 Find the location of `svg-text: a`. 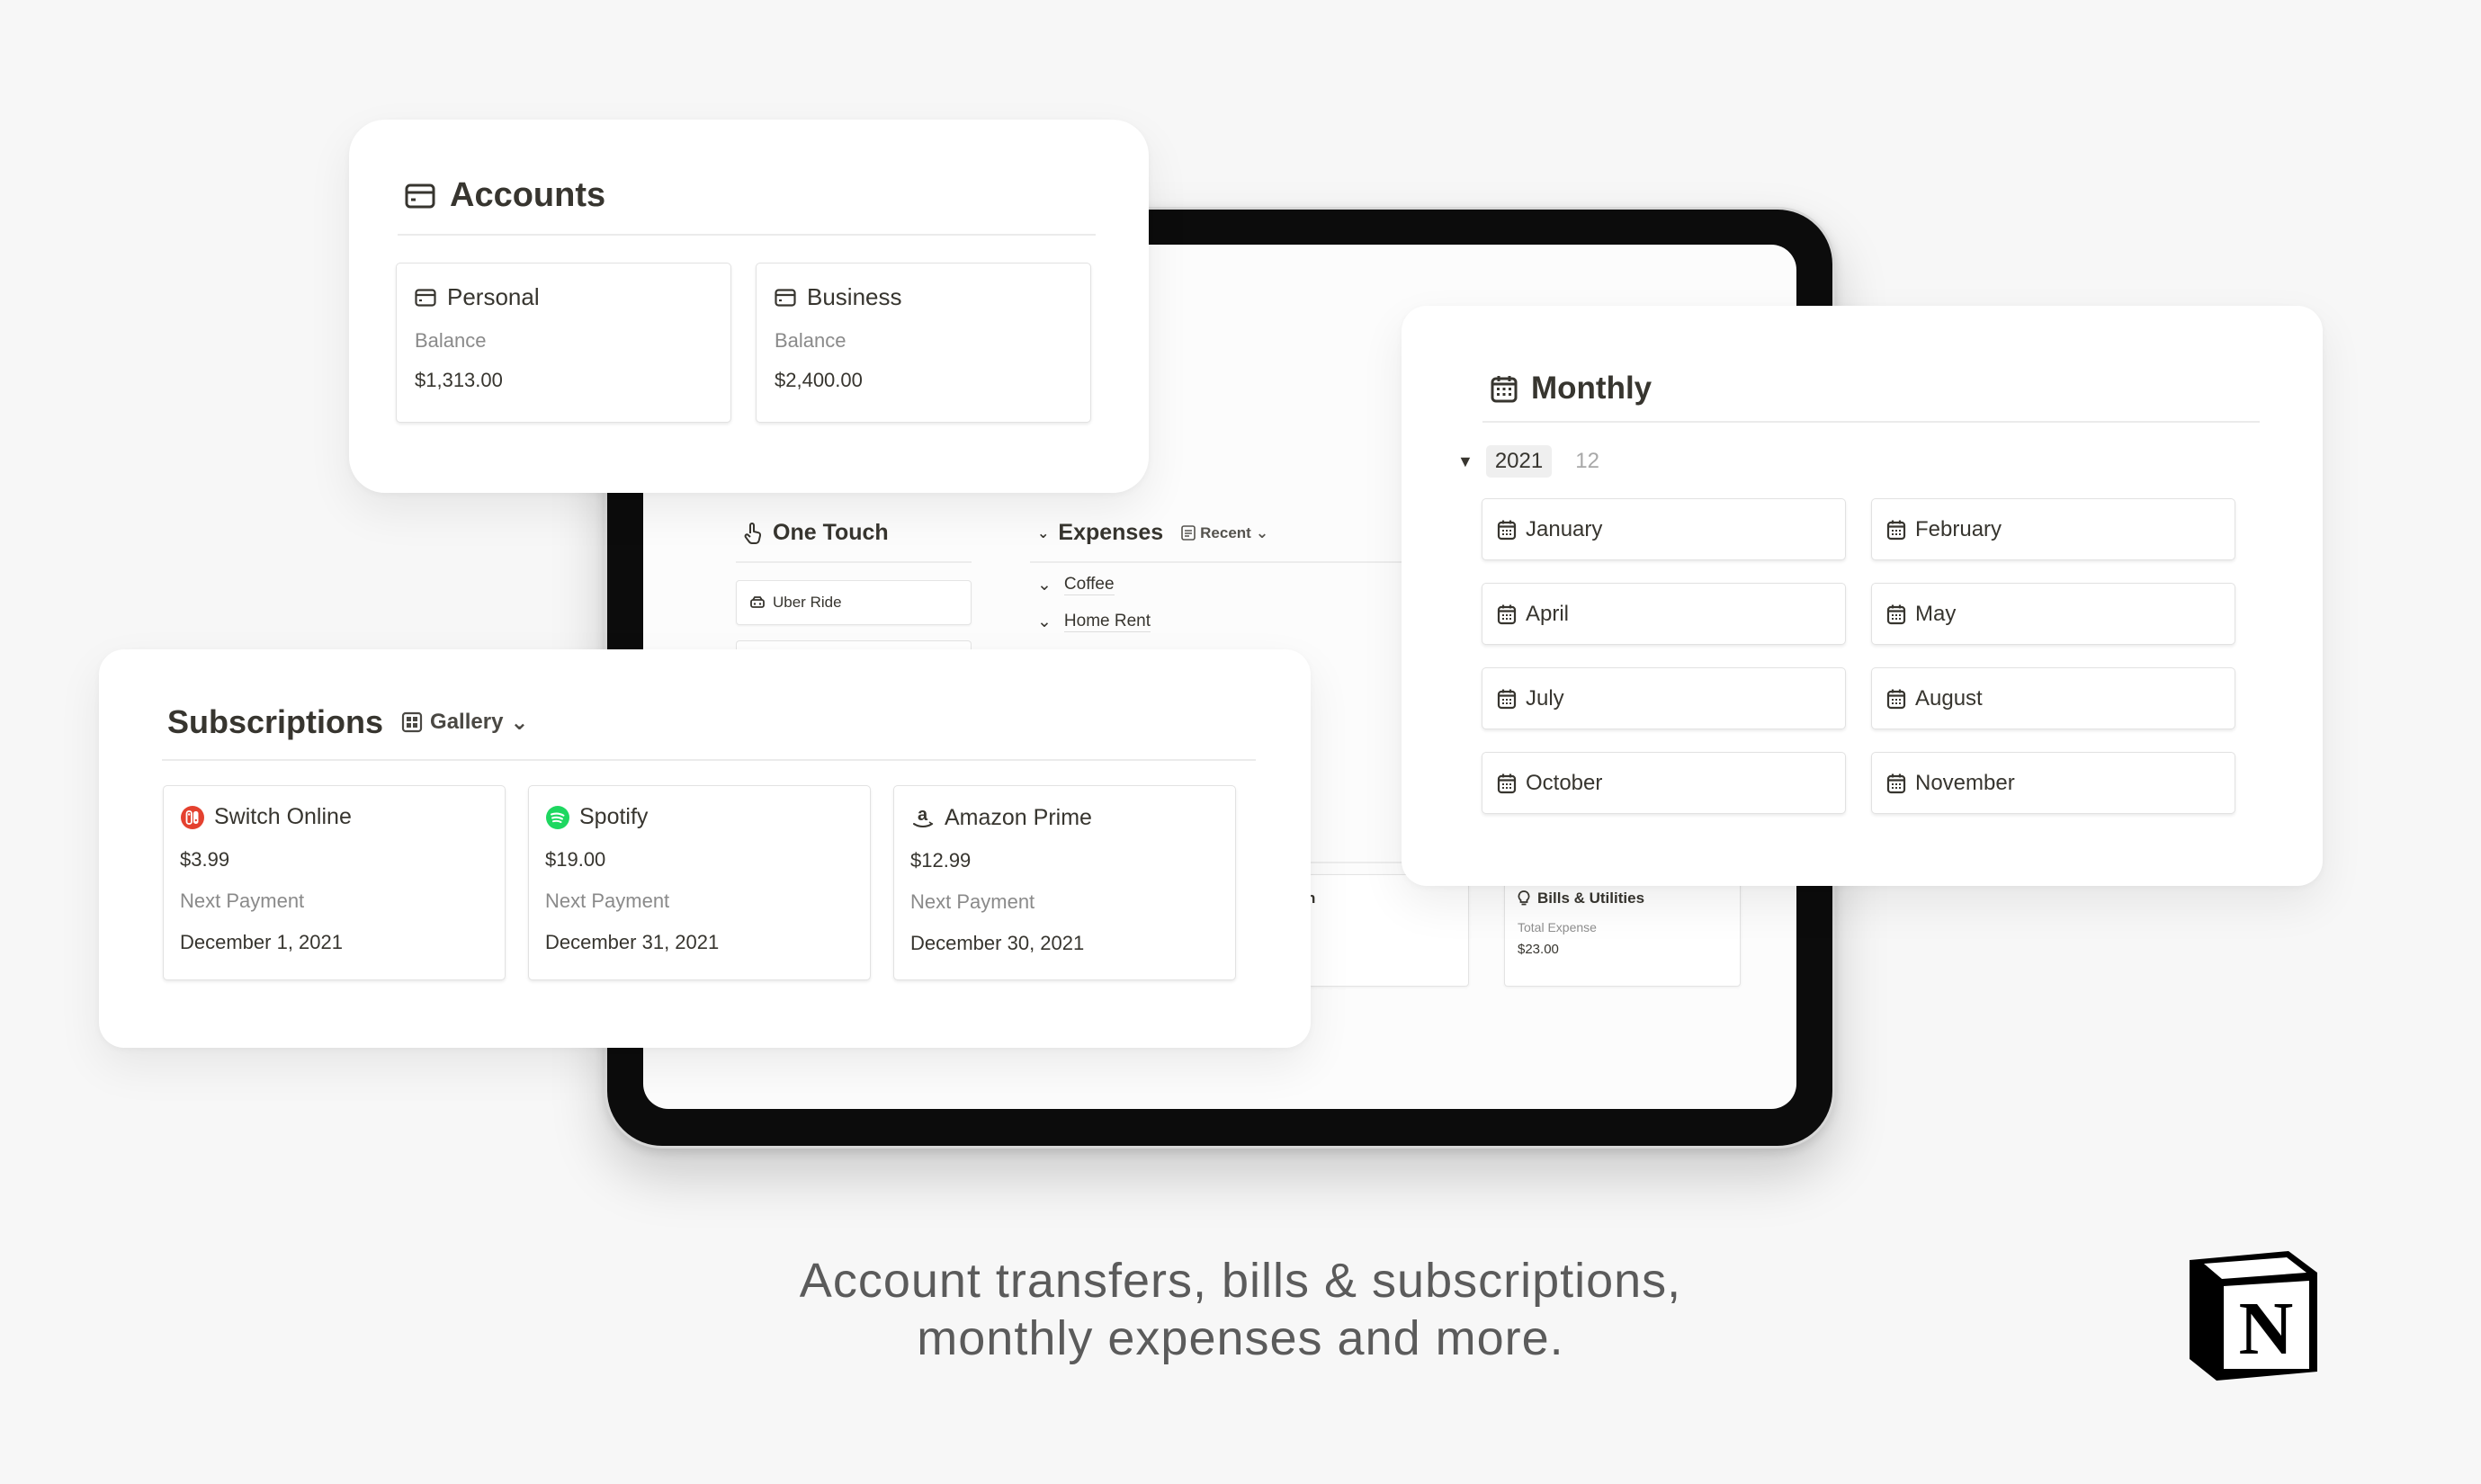

svg-text: a is located at coordinates (923, 815).